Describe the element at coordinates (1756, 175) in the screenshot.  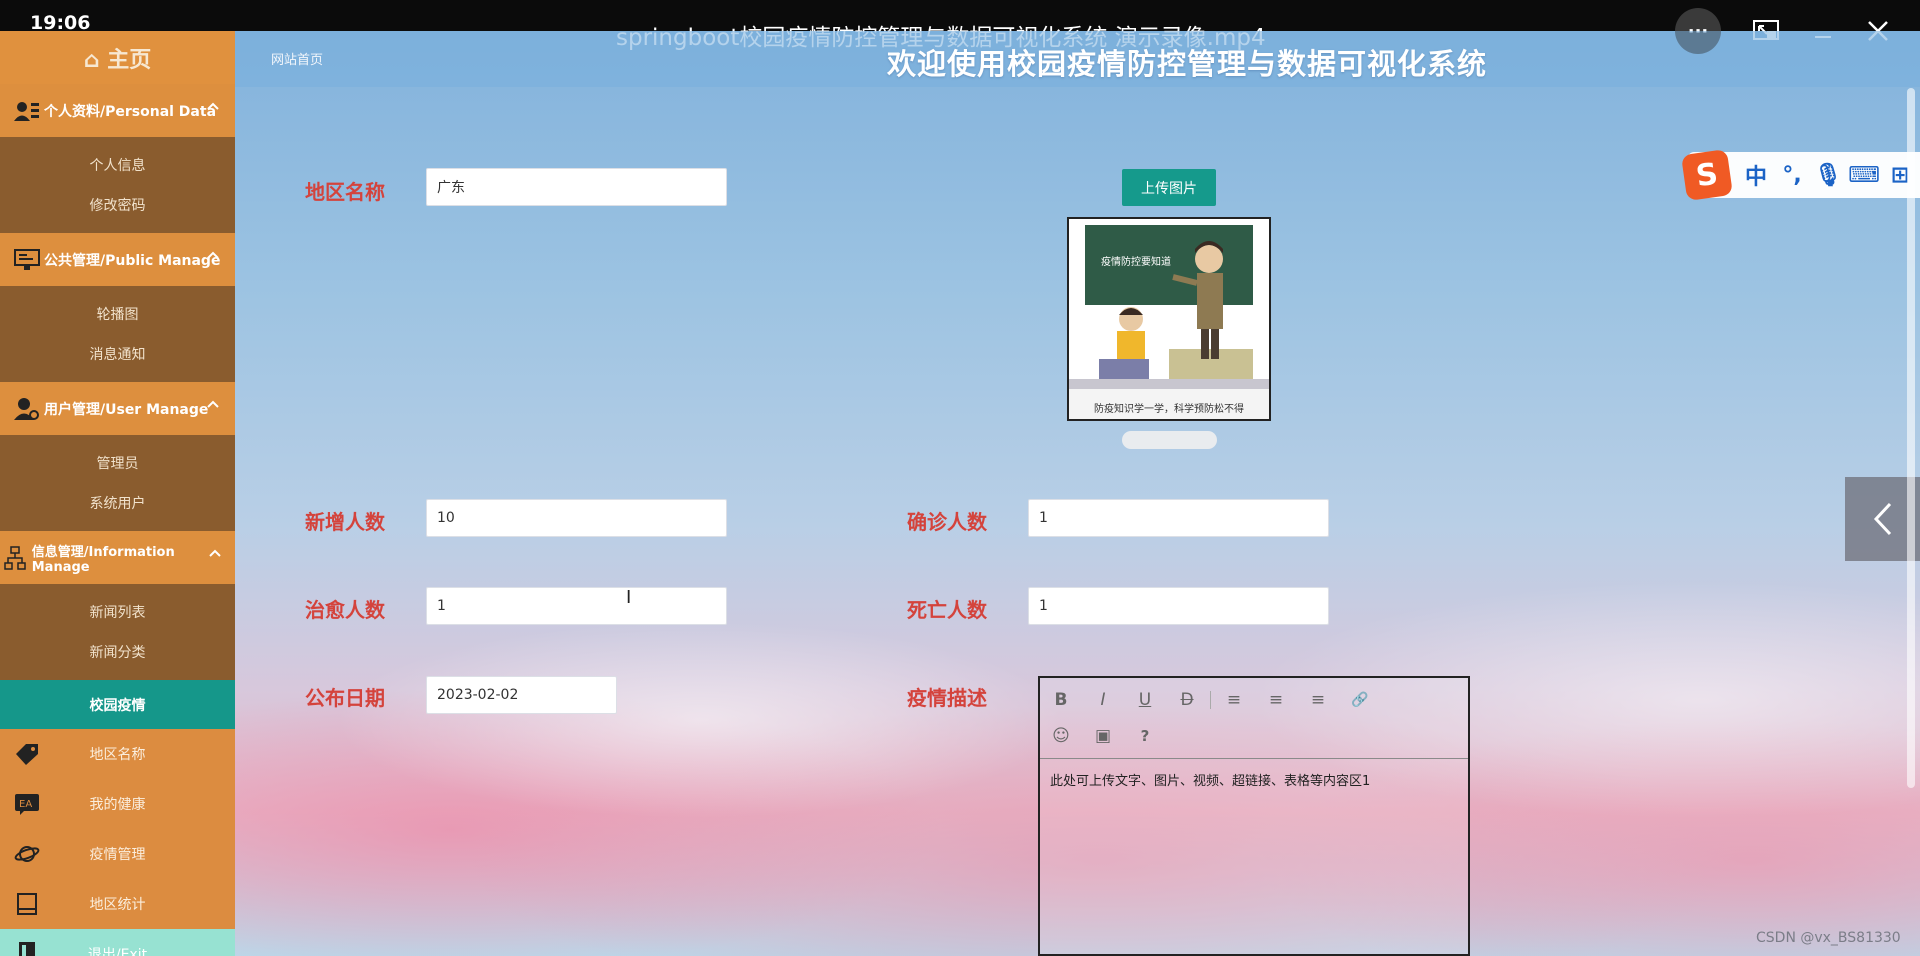
I see `ime-chinese-toggle: 中` at that location.